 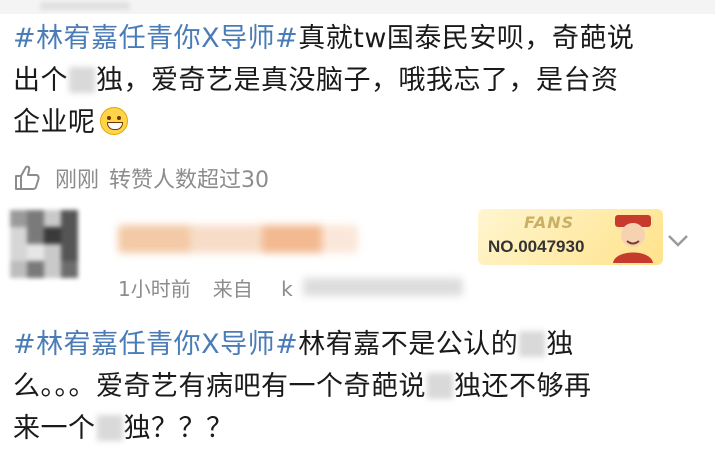 What do you see at coordinates (155, 344) in the screenshot?
I see `comment-topic-link: #林宥嘉任青你X导师#` at bounding box center [155, 344].